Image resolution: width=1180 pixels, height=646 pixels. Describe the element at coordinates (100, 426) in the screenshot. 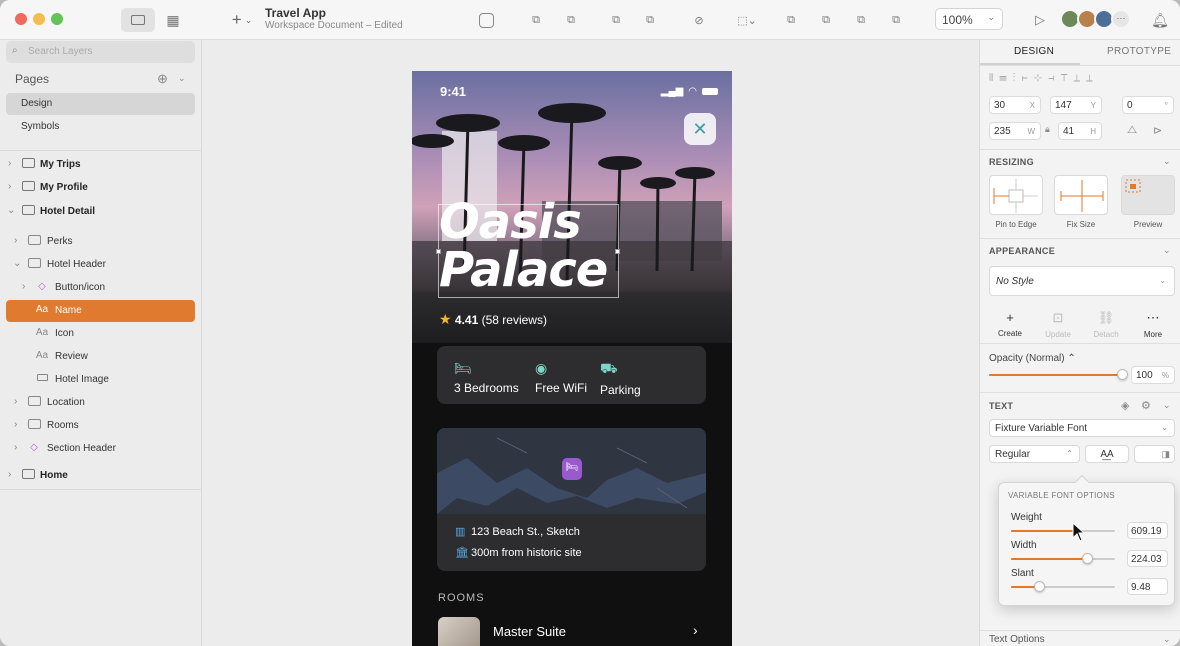

I see `layer-rooms: › Rooms` at that location.